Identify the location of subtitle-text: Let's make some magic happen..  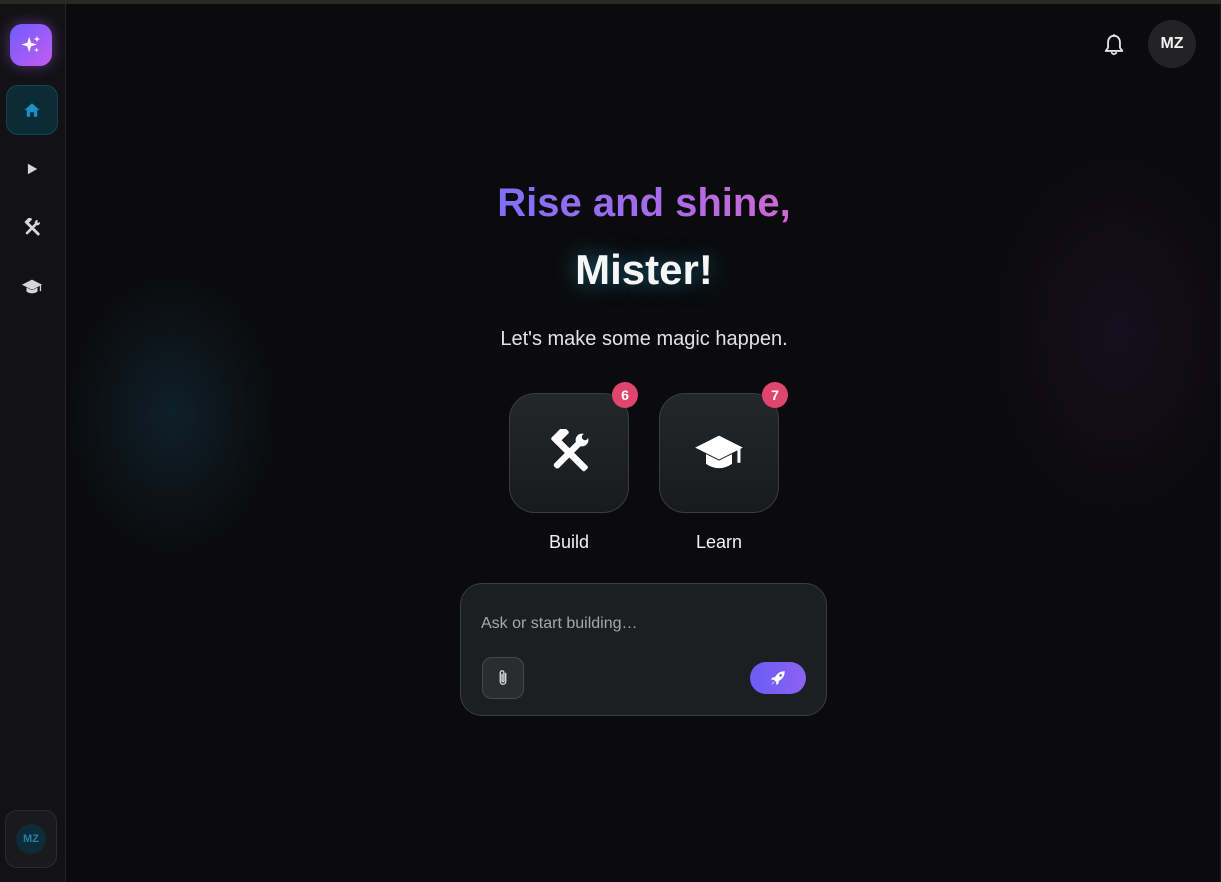
(644, 339).